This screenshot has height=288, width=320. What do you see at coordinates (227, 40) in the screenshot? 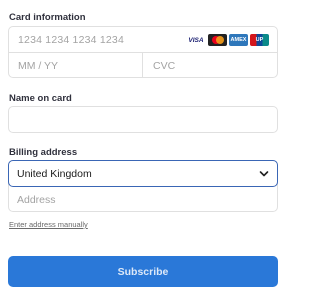
I see `card-brands: VISA AMEX UP` at bounding box center [227, 40].